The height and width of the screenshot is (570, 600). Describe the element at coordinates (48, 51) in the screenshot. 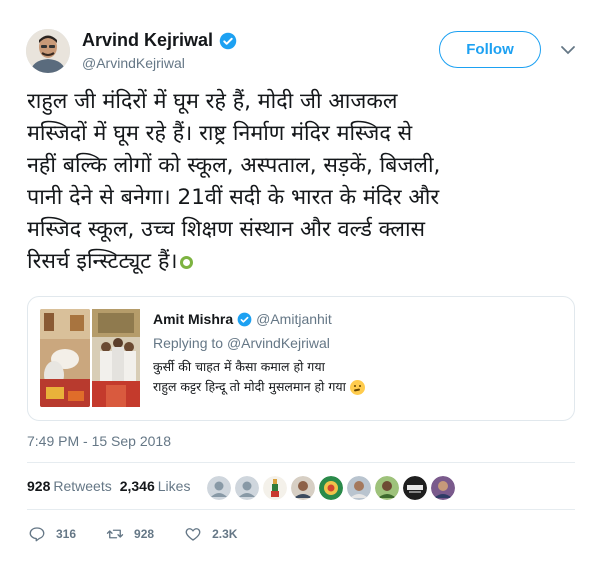

I see `author-avatar` at that location.